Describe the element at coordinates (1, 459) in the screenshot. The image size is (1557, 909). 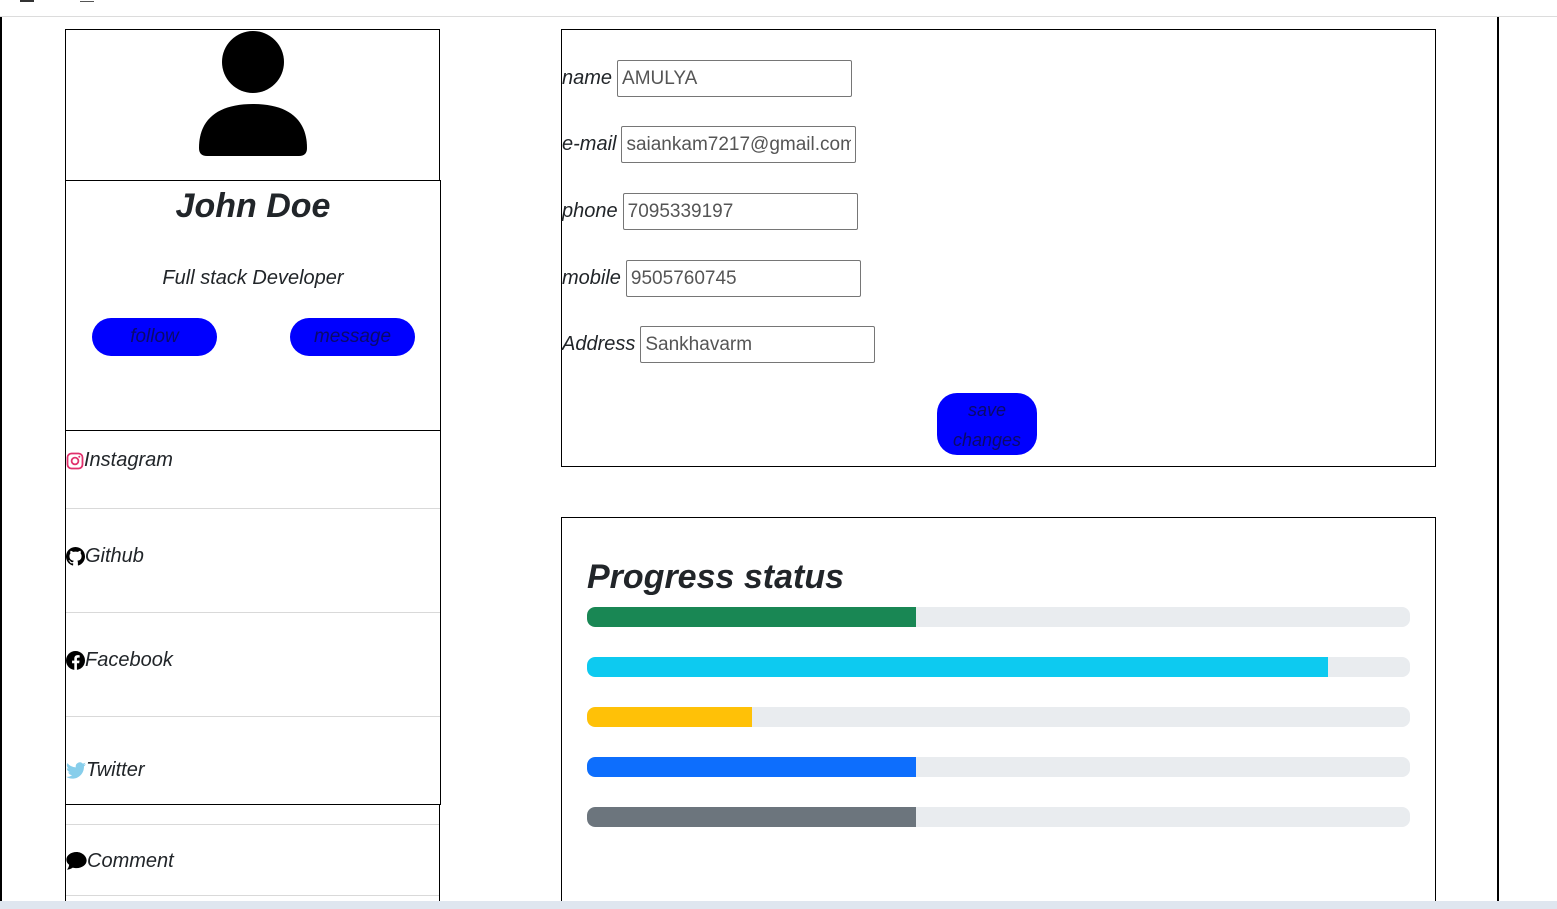
I see `page-border-left` at that location.